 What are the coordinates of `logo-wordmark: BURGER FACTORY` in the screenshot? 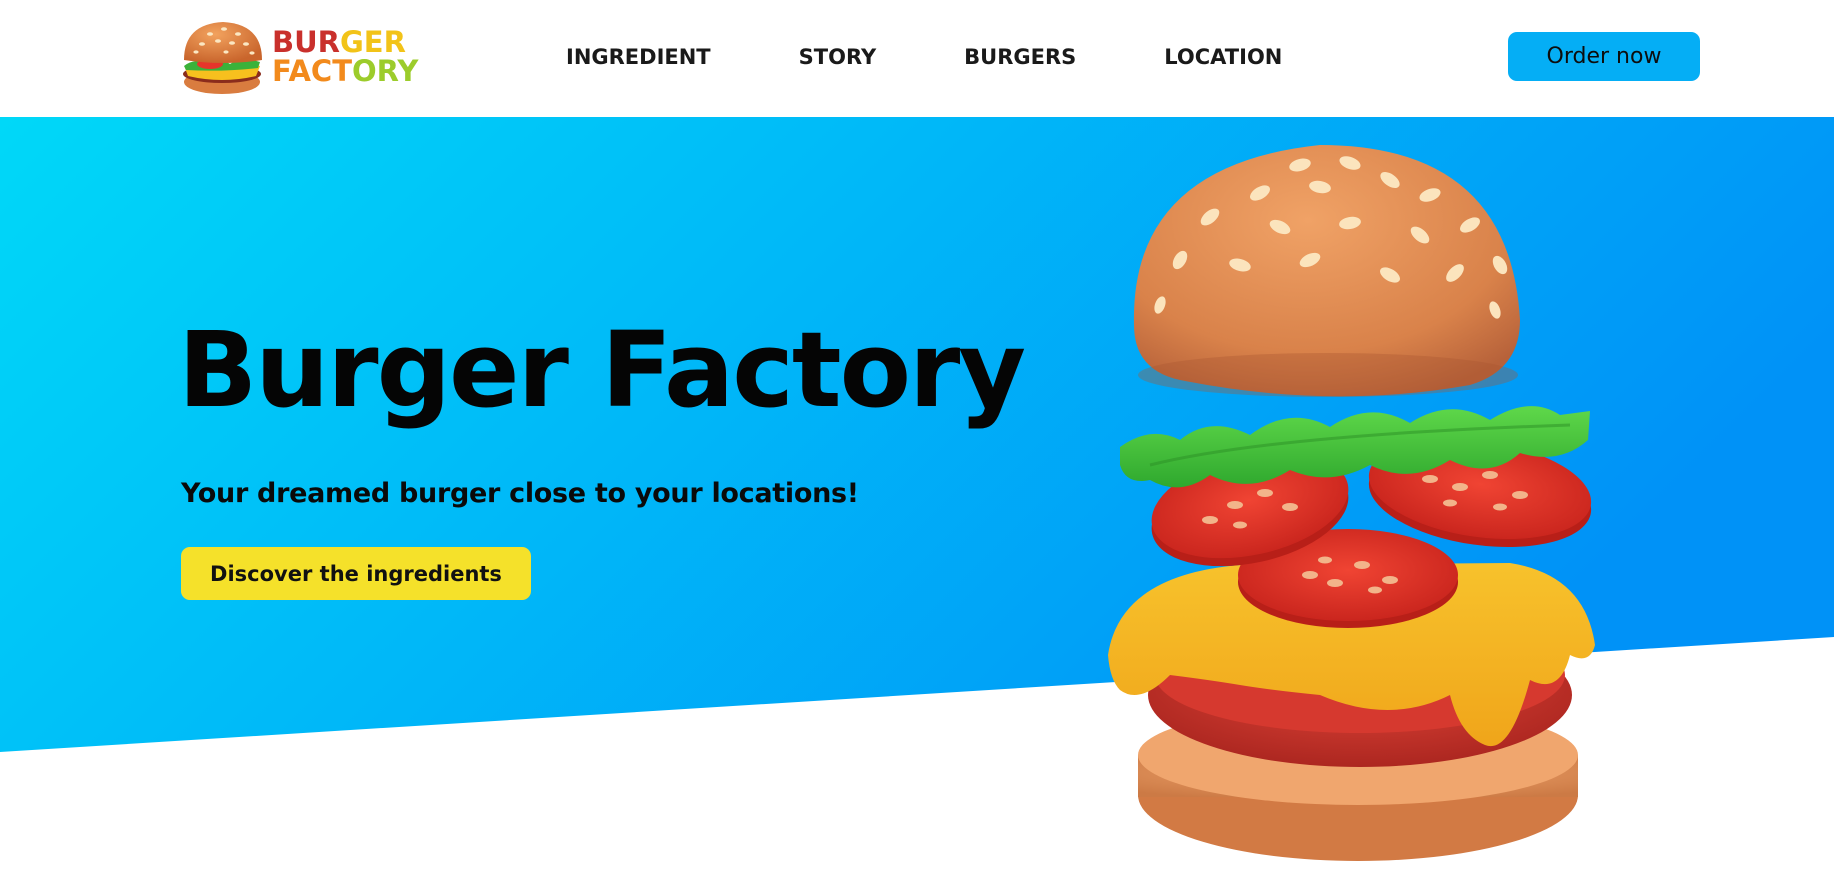 It's located at (345, 57).